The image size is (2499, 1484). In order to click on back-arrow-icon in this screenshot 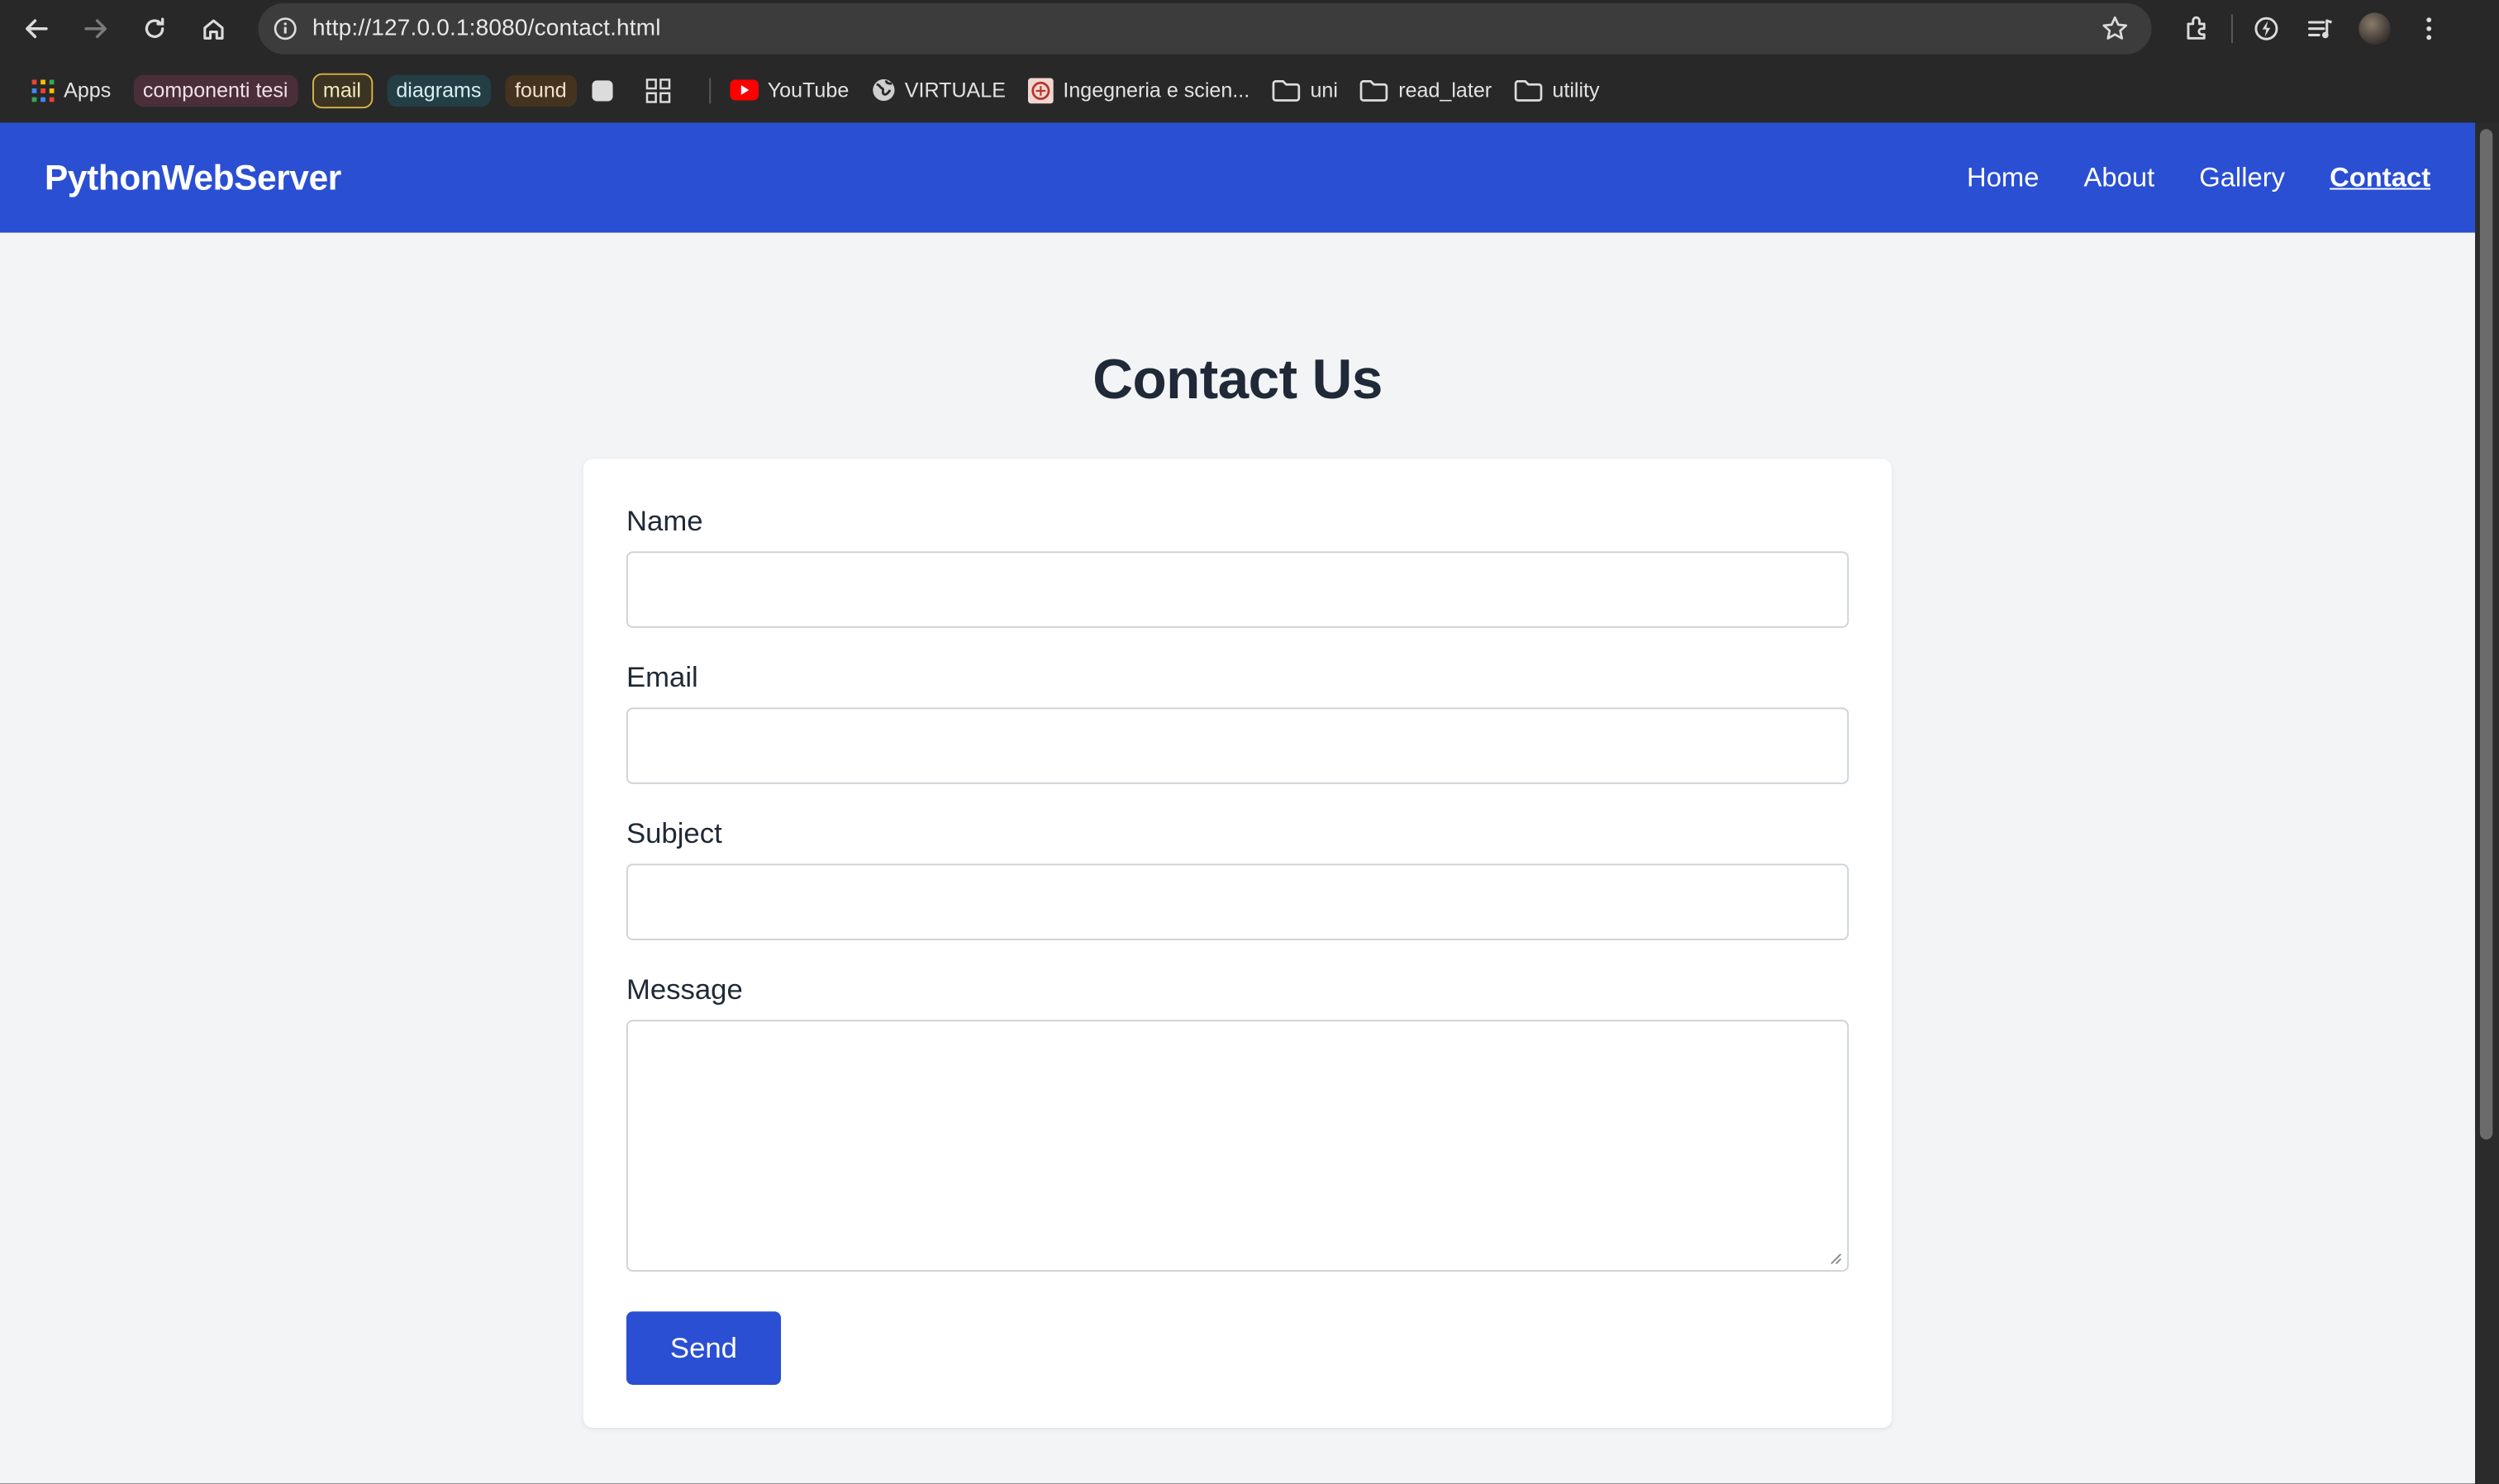, I will do `click(36, 28)`.